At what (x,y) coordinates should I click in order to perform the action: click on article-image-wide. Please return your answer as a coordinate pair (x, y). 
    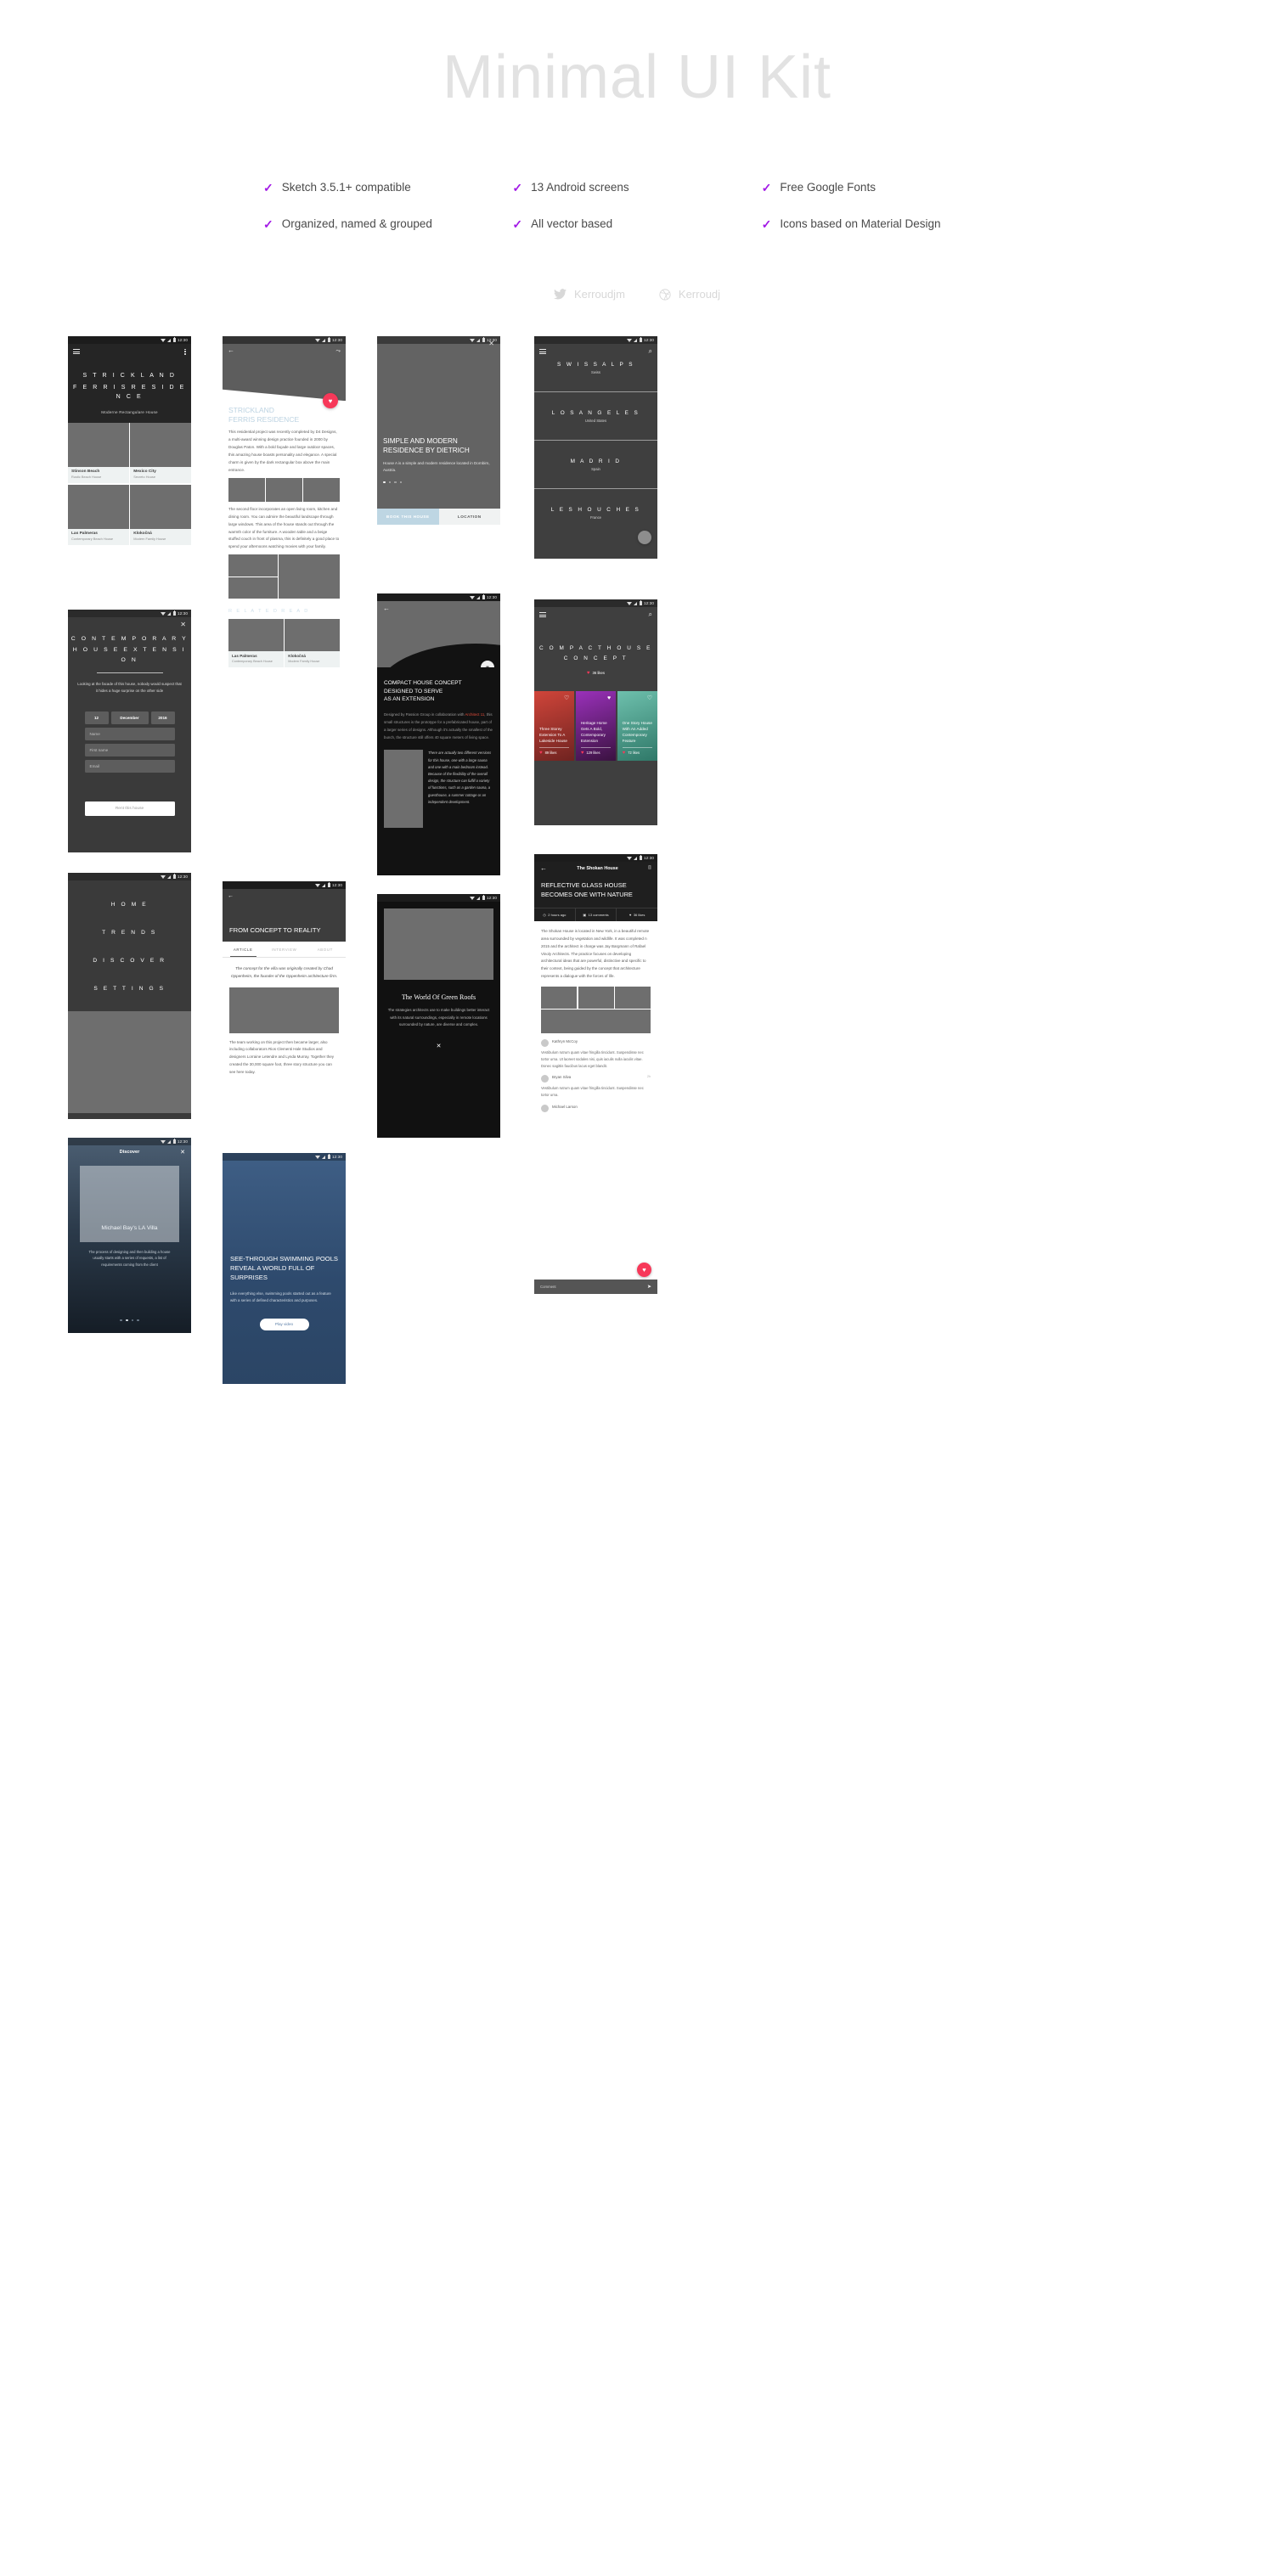
    Looking at the image, I should click on (596, 1022).